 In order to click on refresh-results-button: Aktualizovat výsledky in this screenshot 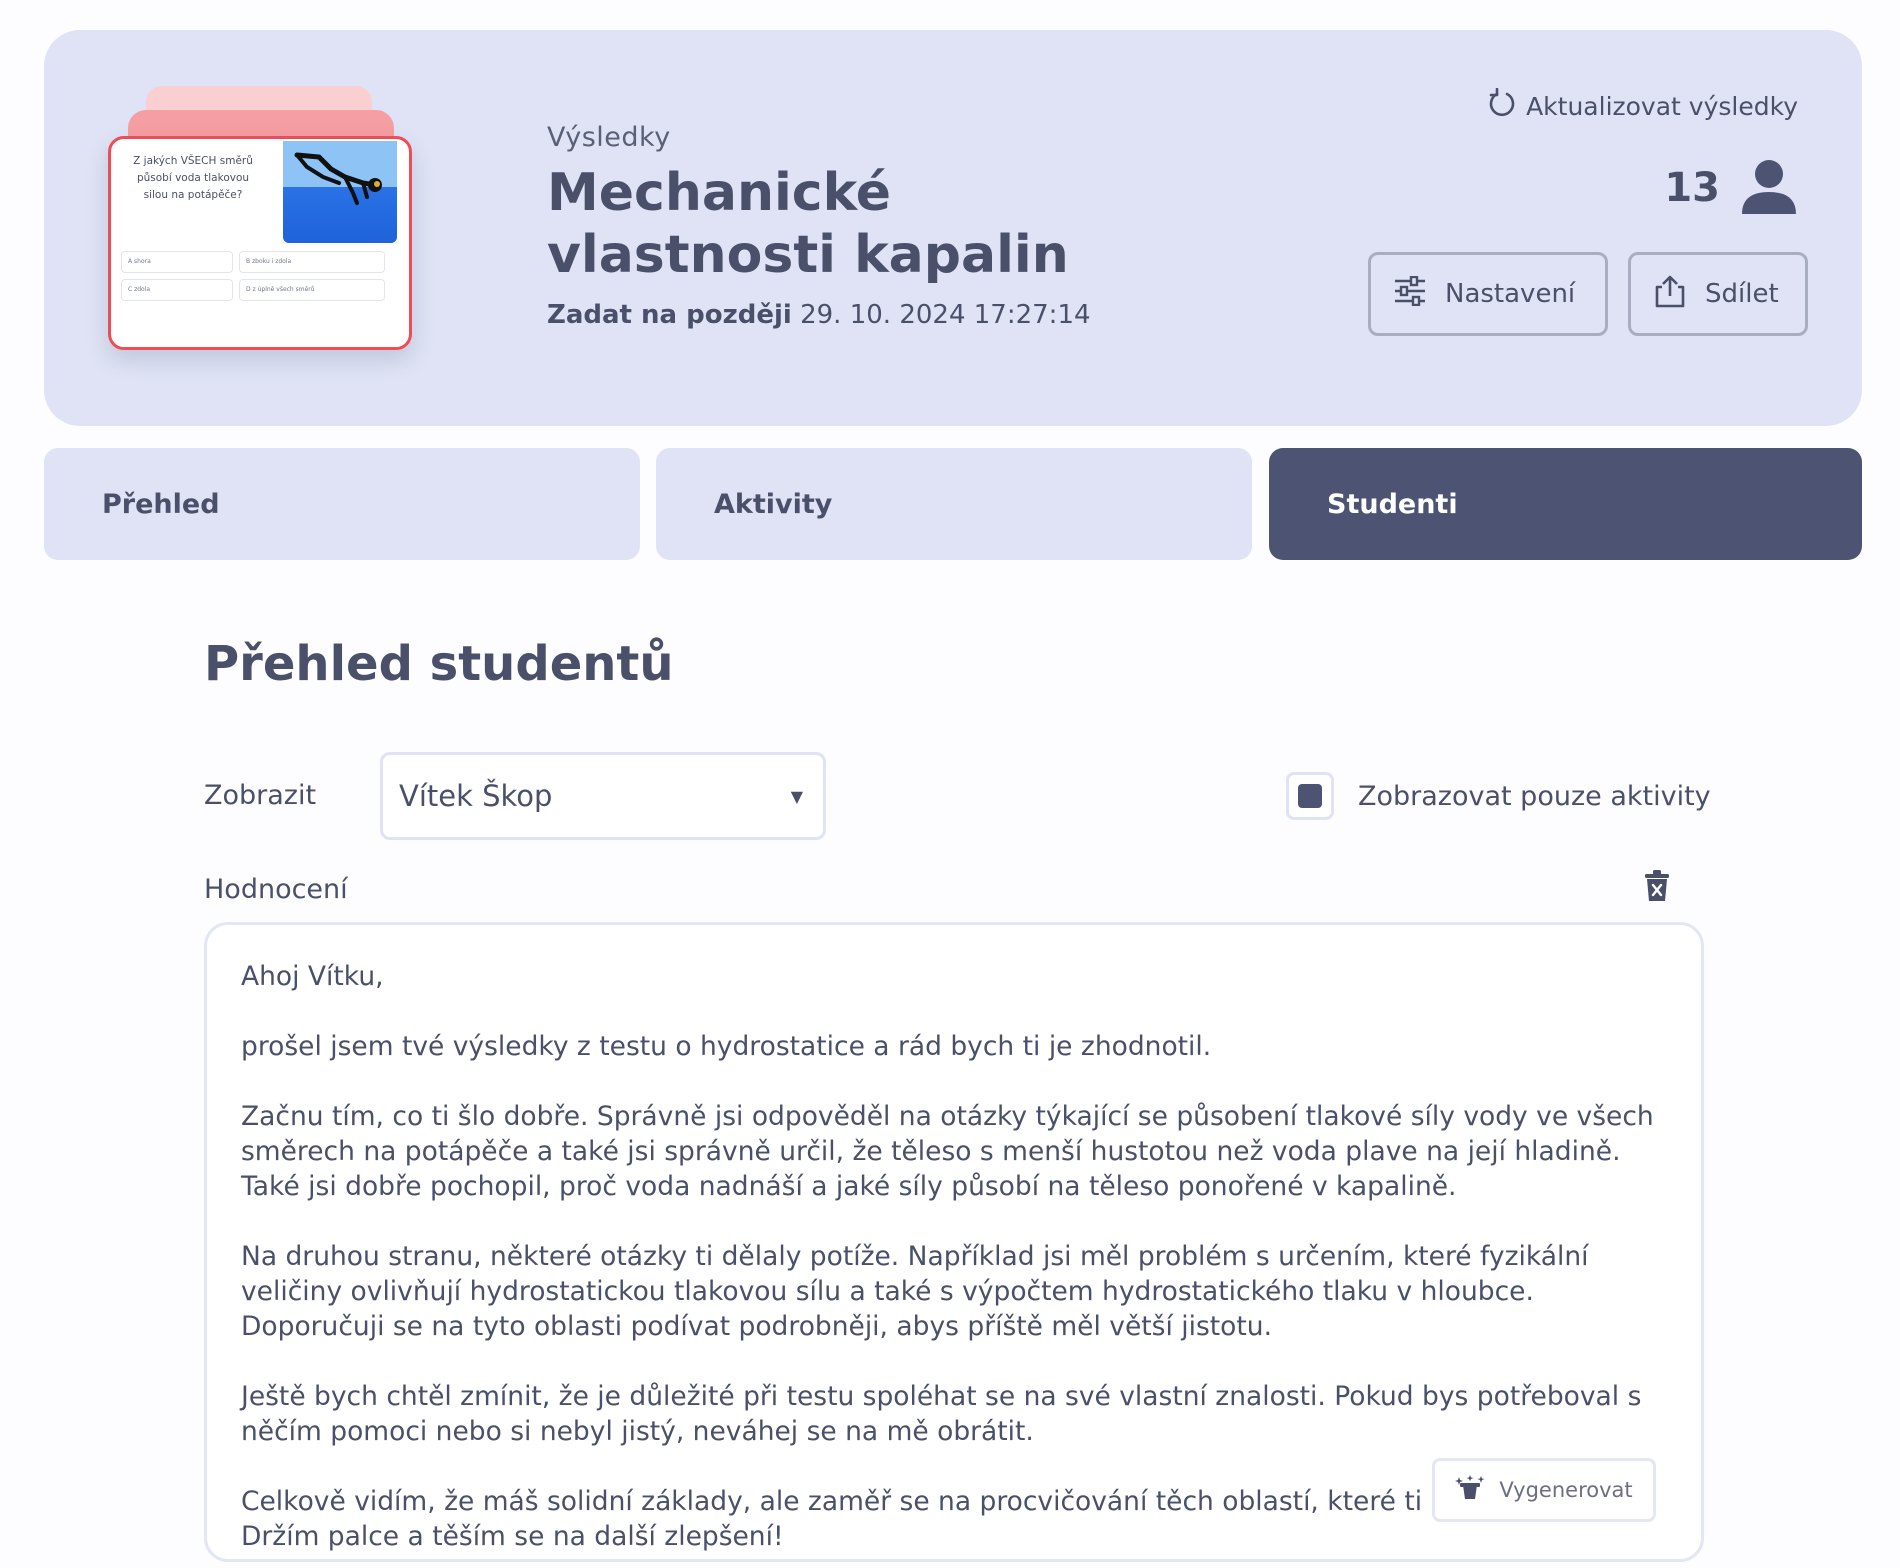, I will do `click(1643, 105)`.